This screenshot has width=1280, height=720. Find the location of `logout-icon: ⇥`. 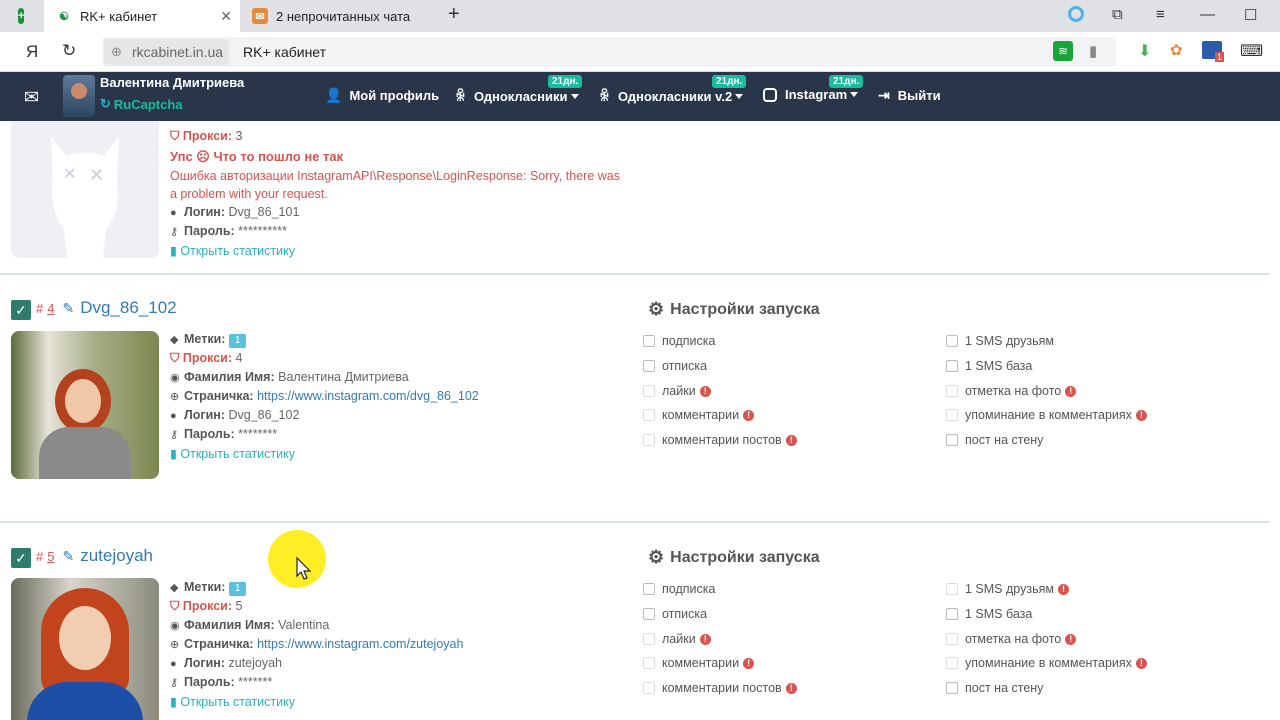

logout-icon: ⇥ is located at coordinates (884, 95).